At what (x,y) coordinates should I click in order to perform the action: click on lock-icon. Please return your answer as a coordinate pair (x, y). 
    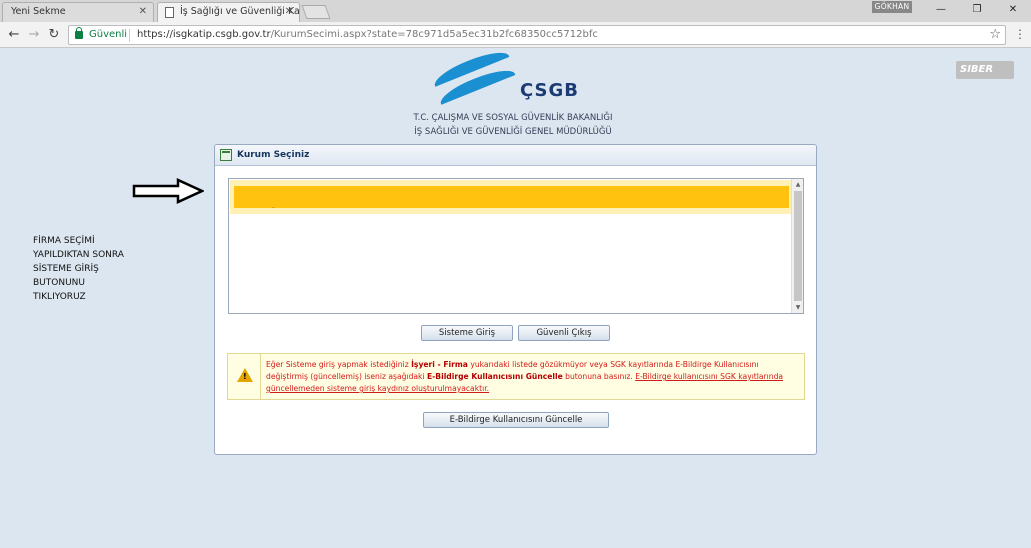
    Looking at the image, I should click on (79, 33).